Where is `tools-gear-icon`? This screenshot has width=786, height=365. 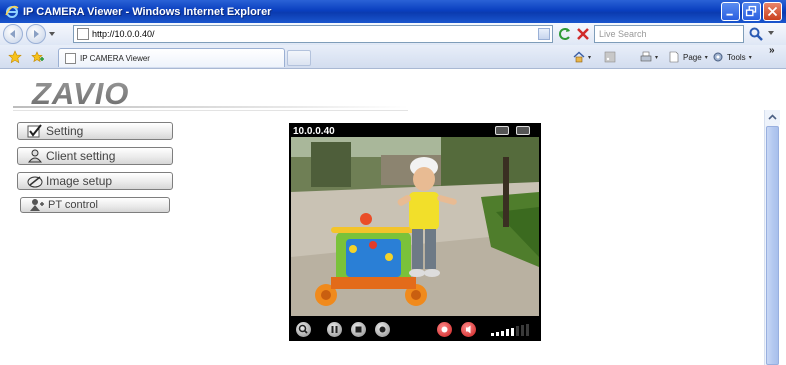 tools-gear-icon is located at coordinates (718, 57).